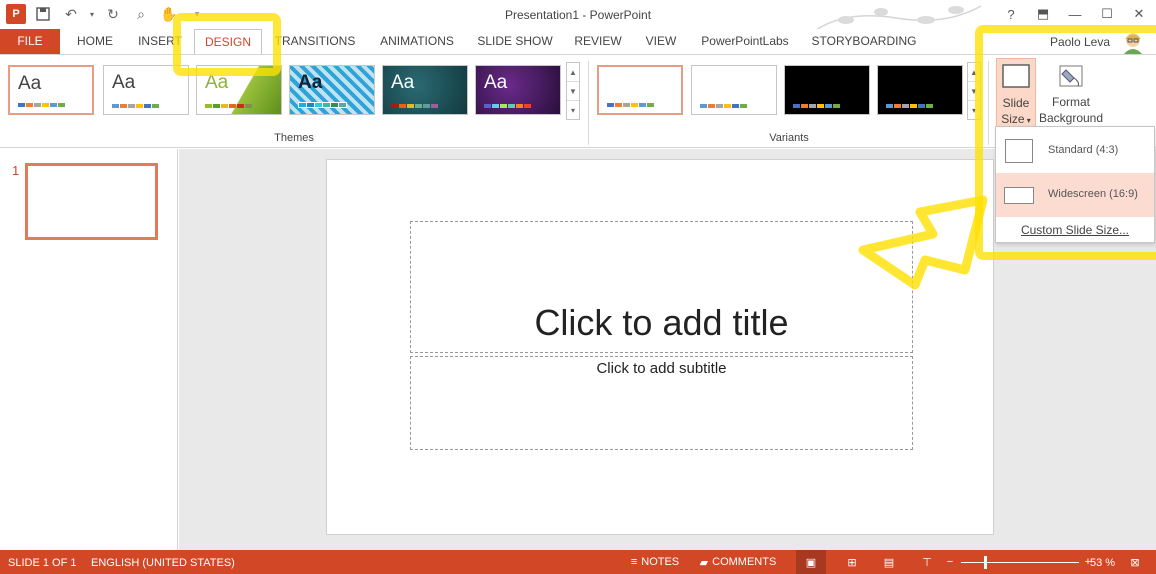 Image resolution: width=1156 pixels, height=574 pixels. I want to click on minimize-icon: —, so click(1075, 14).